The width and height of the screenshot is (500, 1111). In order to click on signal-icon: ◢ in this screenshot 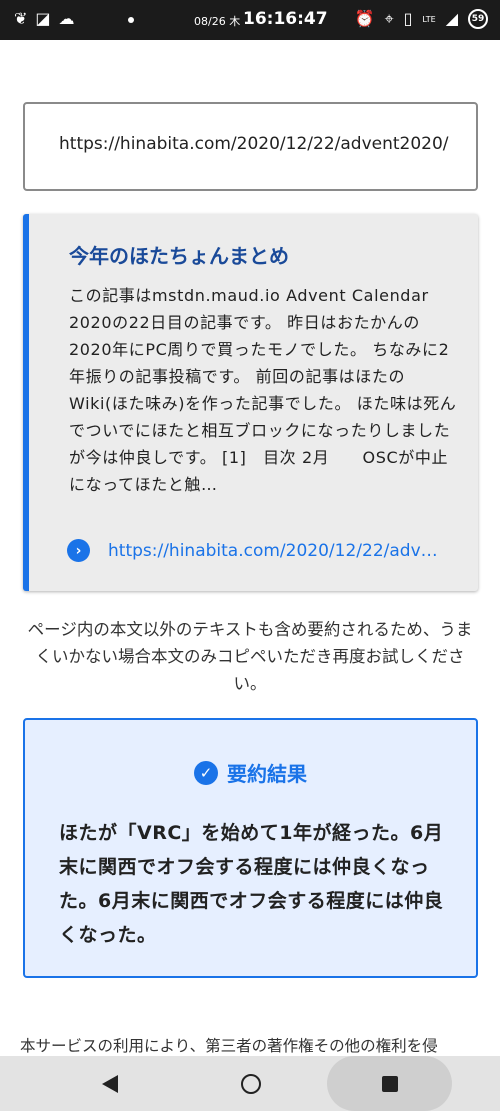, I will do `click(451, 18)`.